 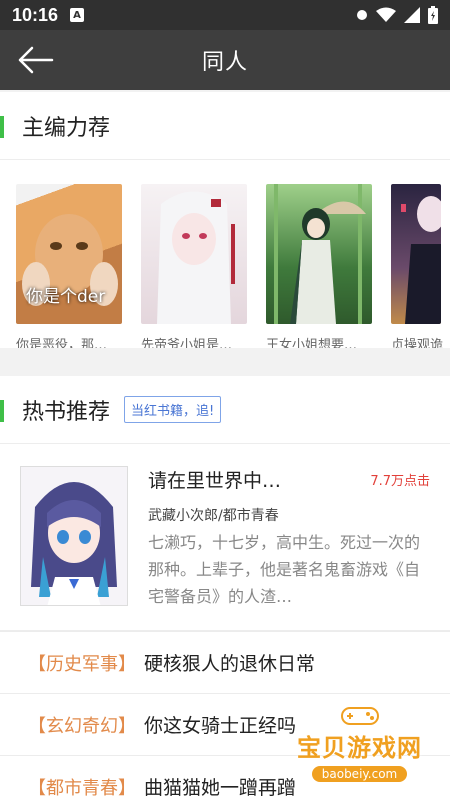 I want to click on watermark-sub-text: baobeiy.com, so click(x=359, y=774).